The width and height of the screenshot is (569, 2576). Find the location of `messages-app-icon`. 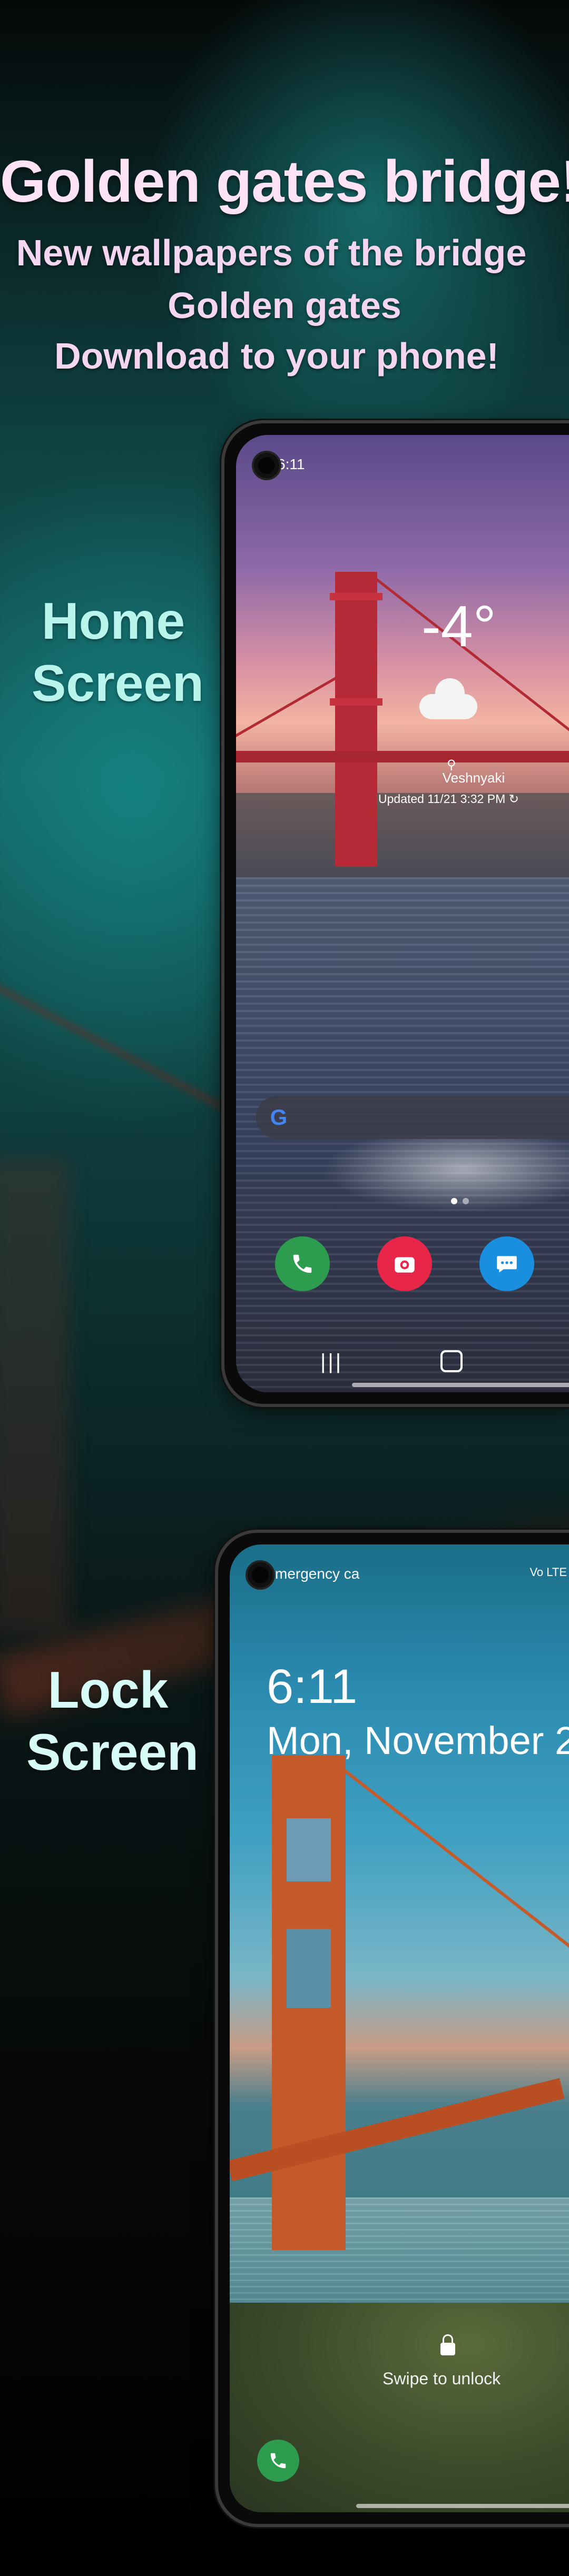

messages-app-icon is located at coordinates (507, 1263).